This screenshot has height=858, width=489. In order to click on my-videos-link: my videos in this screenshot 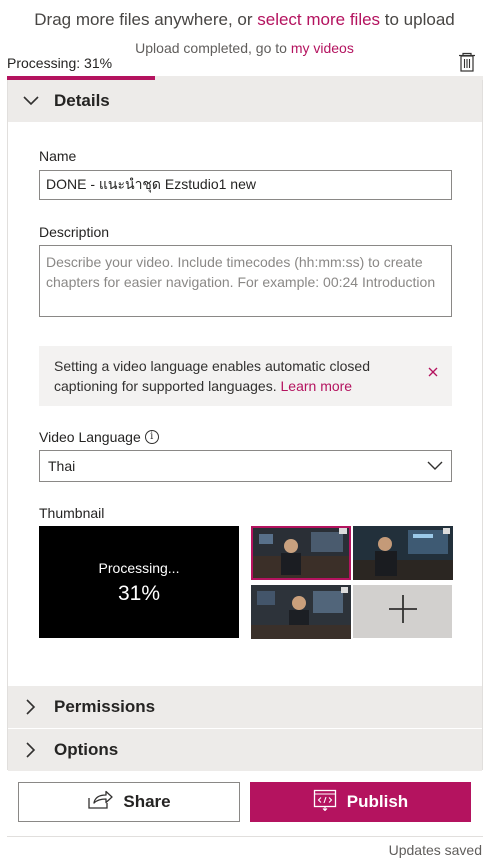, I will do `click(322, 48)`.